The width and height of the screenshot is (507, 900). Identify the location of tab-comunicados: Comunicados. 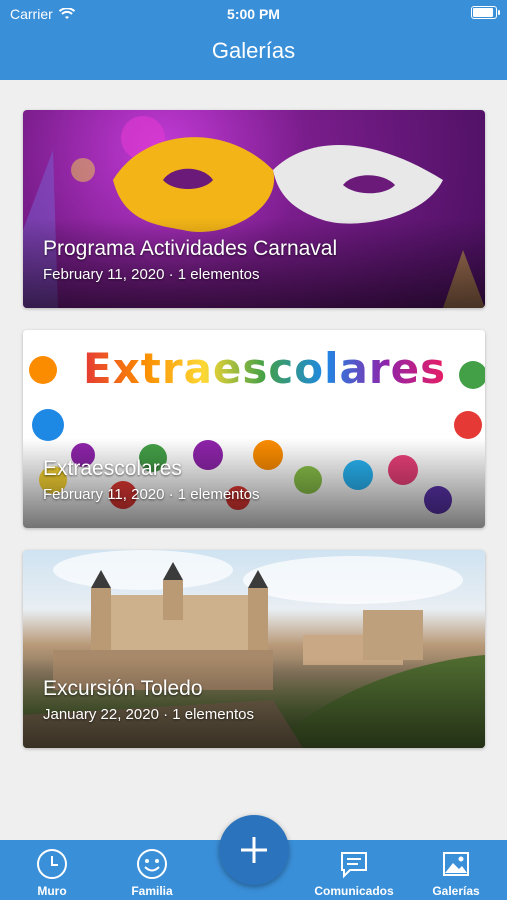
(354, 870).